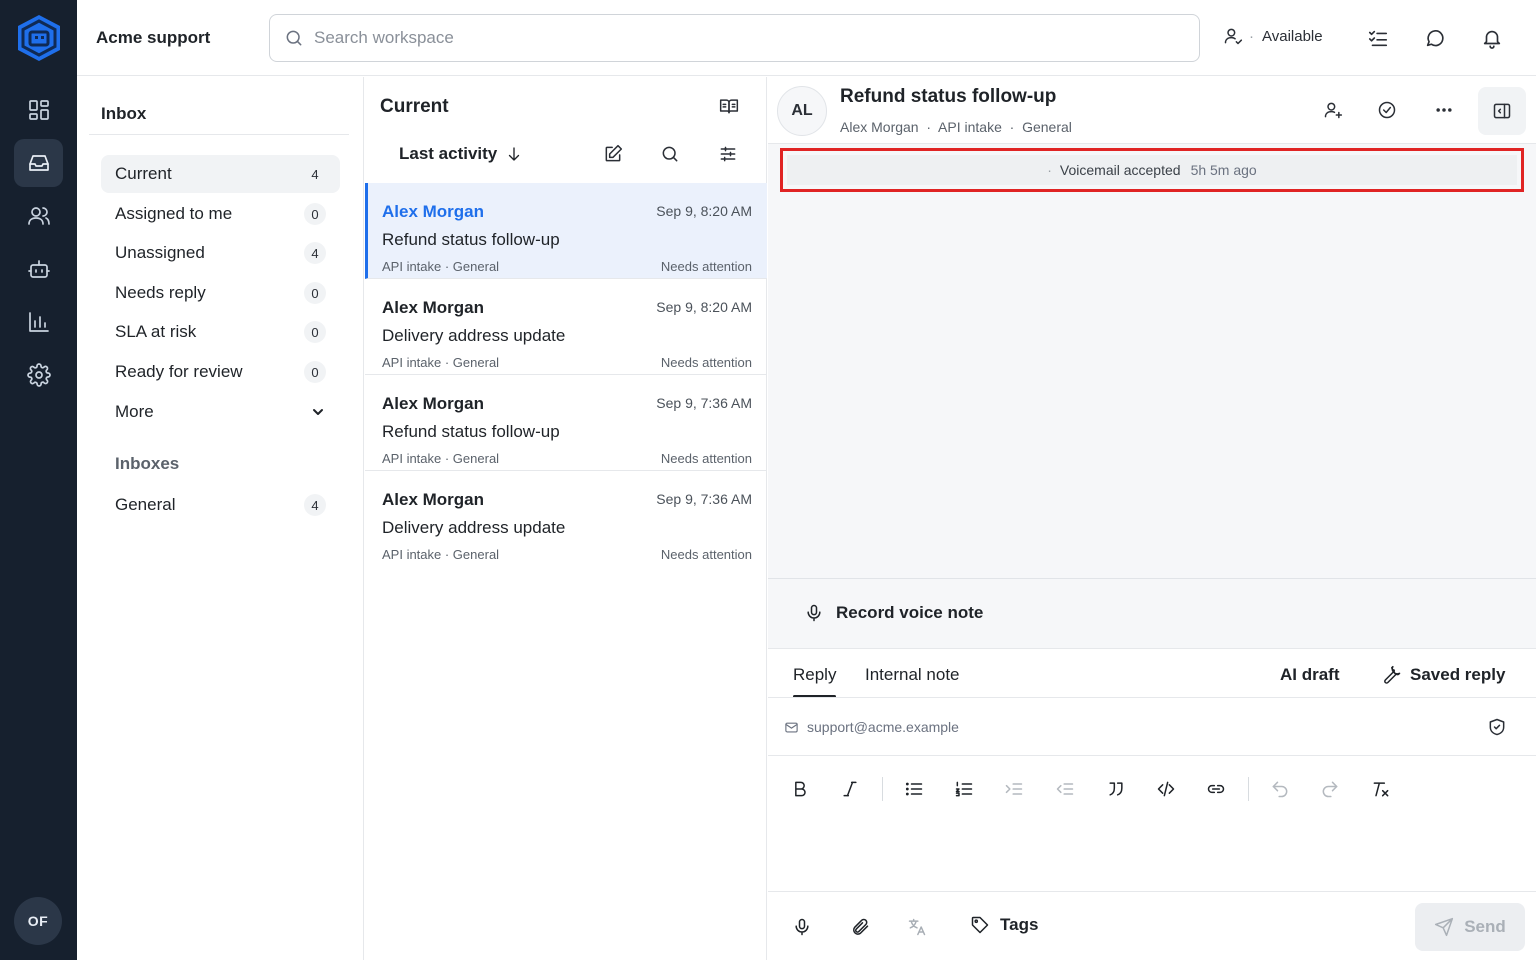 The height and width of the screenshot is (961, 1536). Describe the element at coordinates (802, 111) in the screenshot. I see `contact-avatar: AL` at that location.